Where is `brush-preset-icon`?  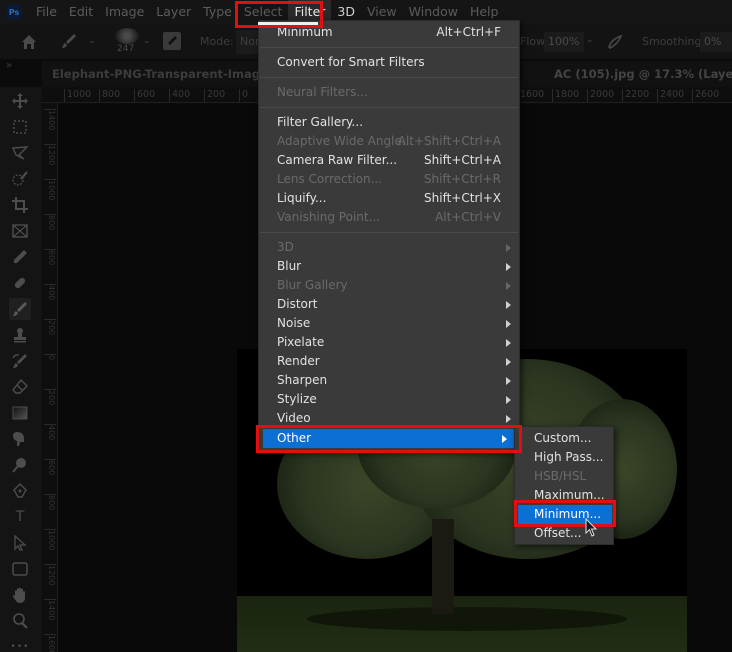 brush-preset-icon is located at coordinates (69, 41).